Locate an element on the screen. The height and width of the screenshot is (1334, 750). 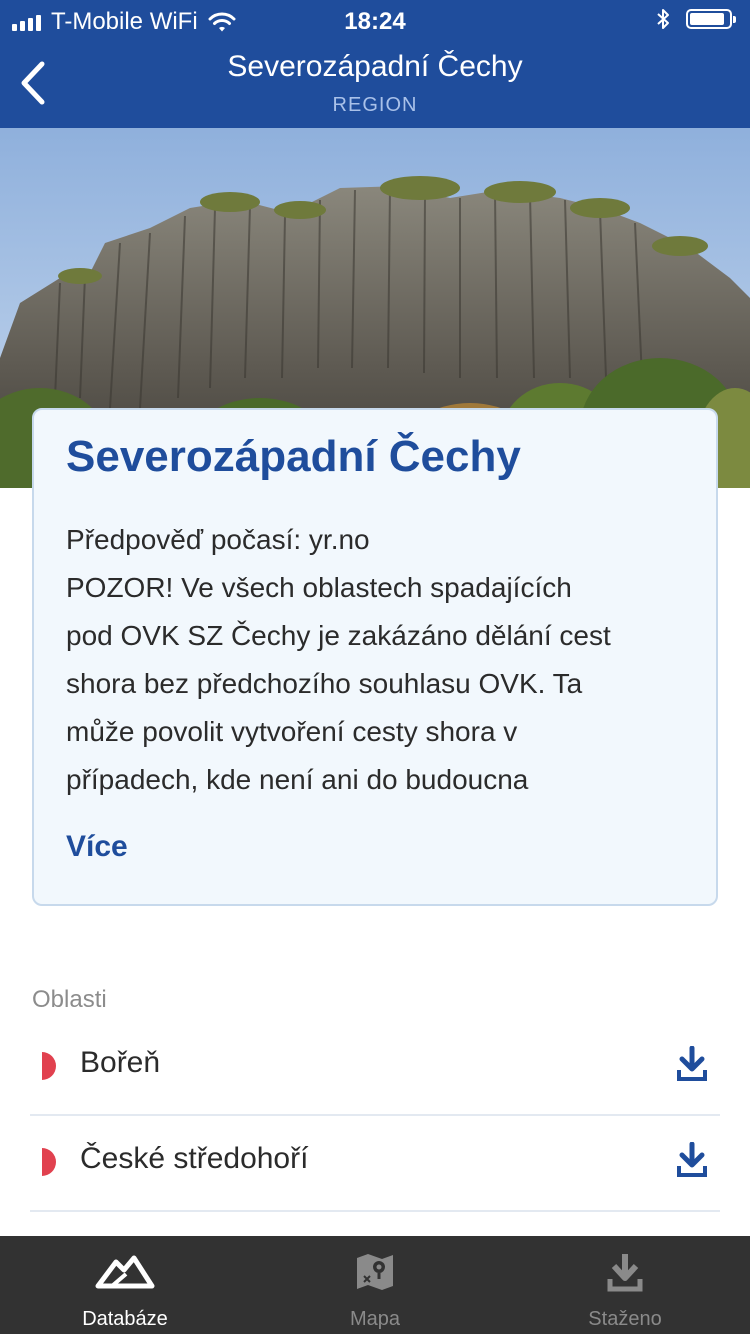
clock: 18:24 is located at coordinates (375, 21).